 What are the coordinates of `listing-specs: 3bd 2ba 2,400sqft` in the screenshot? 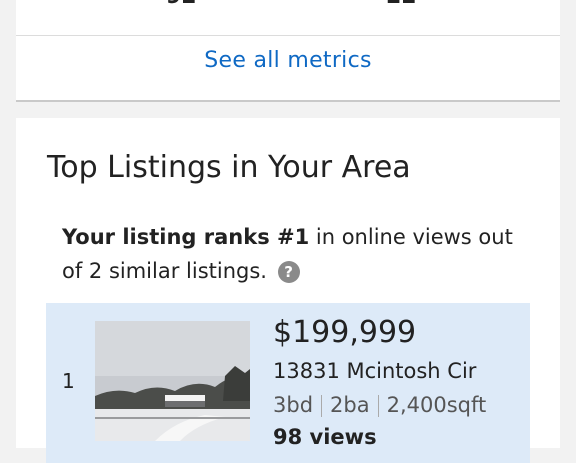 It's located at (379, 405).